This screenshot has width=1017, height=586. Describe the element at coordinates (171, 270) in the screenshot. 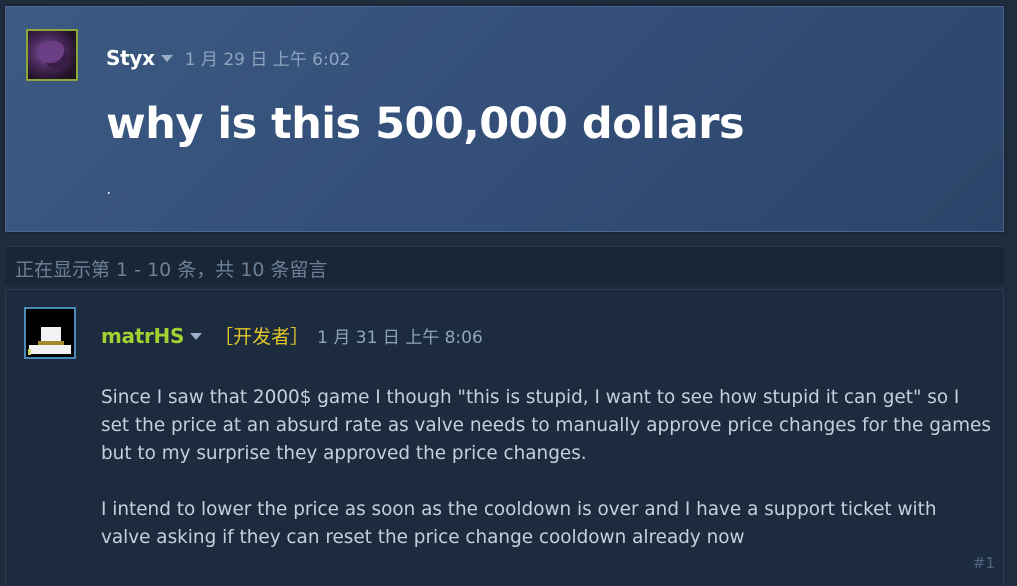

I see `paging-summary: 正在显示第 1 - 10 条，共 10 条留言` at that location.